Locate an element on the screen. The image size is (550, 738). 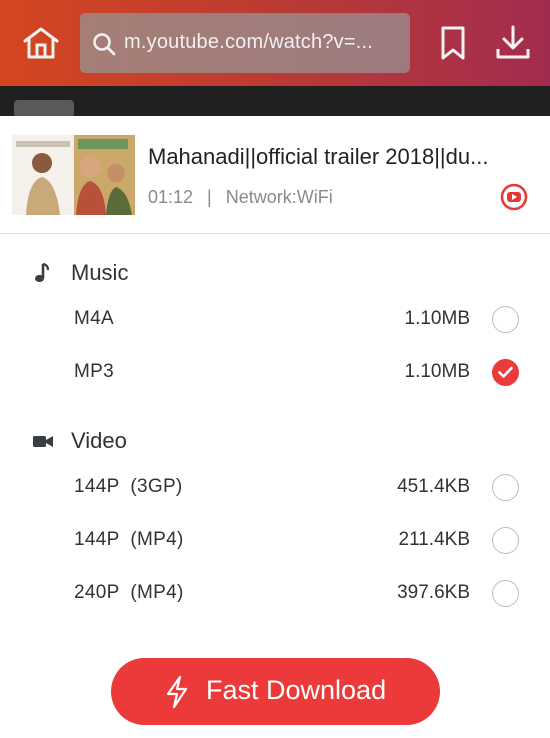
fast-download-button: Fast Download is located at coordinates (275, 691).